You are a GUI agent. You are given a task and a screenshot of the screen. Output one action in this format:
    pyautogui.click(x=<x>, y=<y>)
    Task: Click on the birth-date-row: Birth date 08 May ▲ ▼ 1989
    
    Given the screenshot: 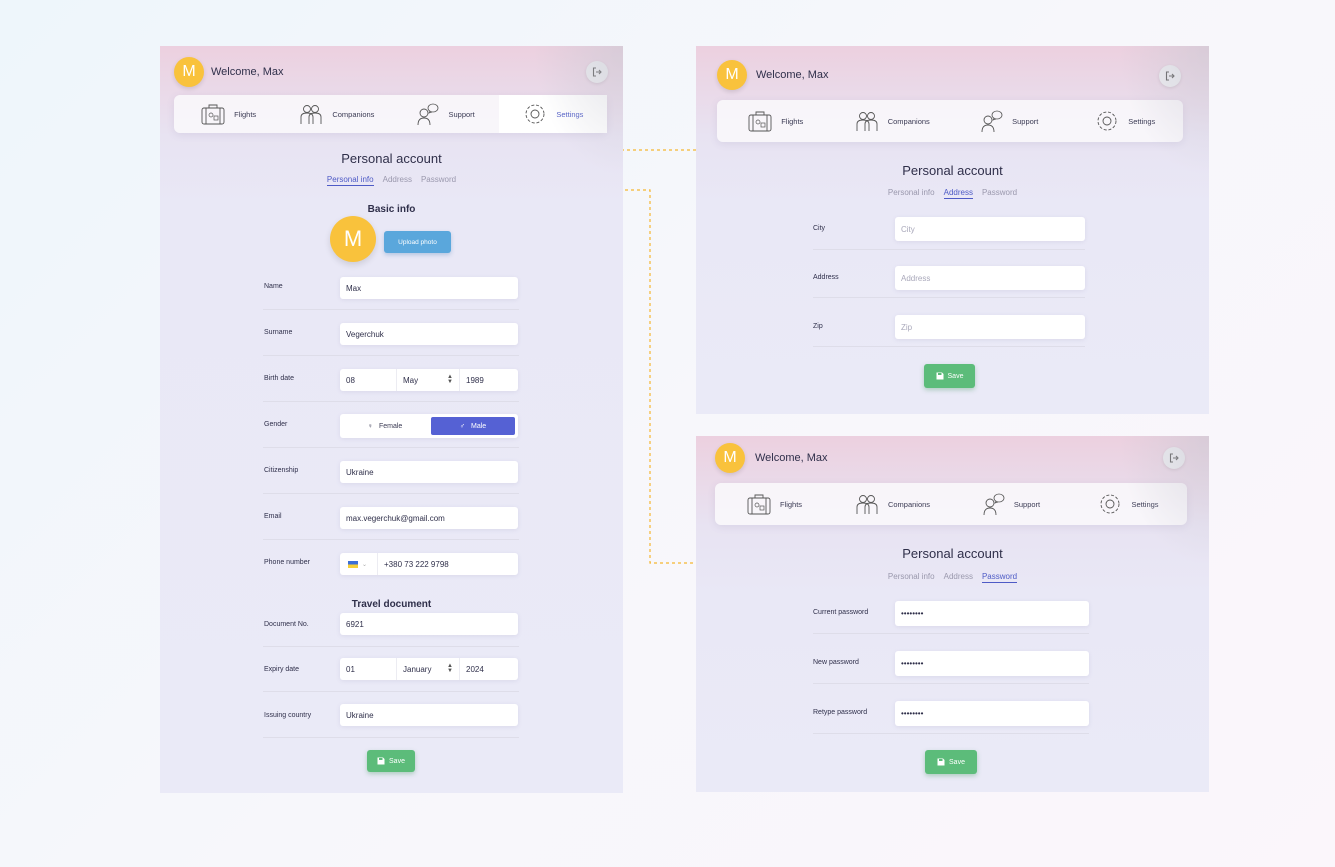 What is the action you would take?
    pyautogui.click(x=391, y=382)
    